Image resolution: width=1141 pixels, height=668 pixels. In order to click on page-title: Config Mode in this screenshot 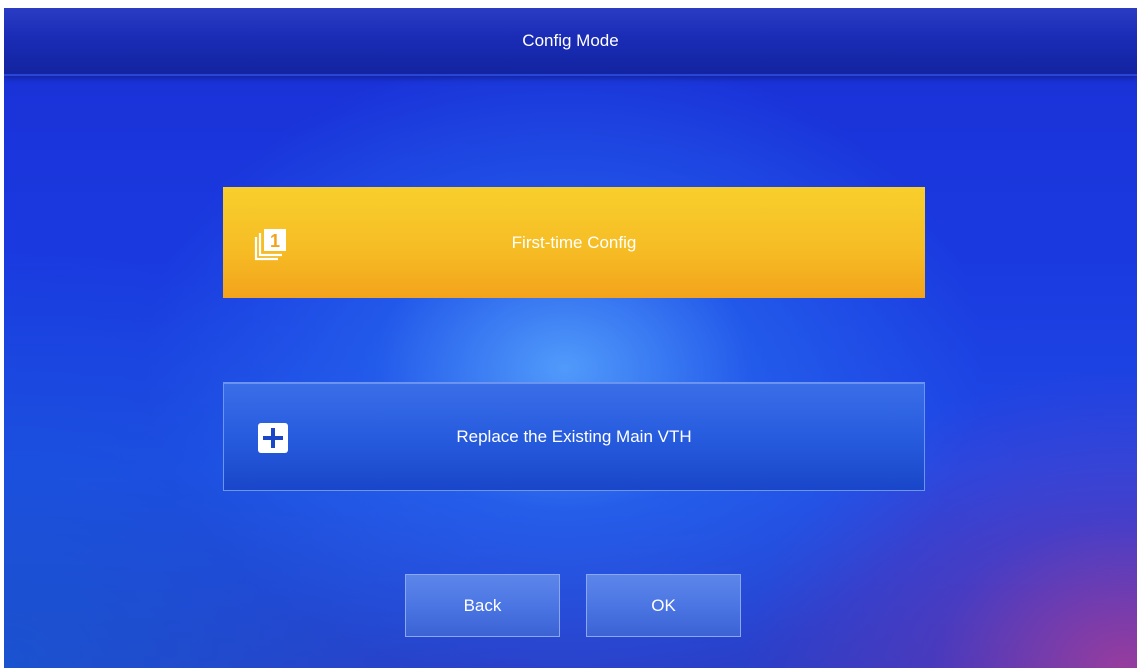, I will do `click(570, 40)`.